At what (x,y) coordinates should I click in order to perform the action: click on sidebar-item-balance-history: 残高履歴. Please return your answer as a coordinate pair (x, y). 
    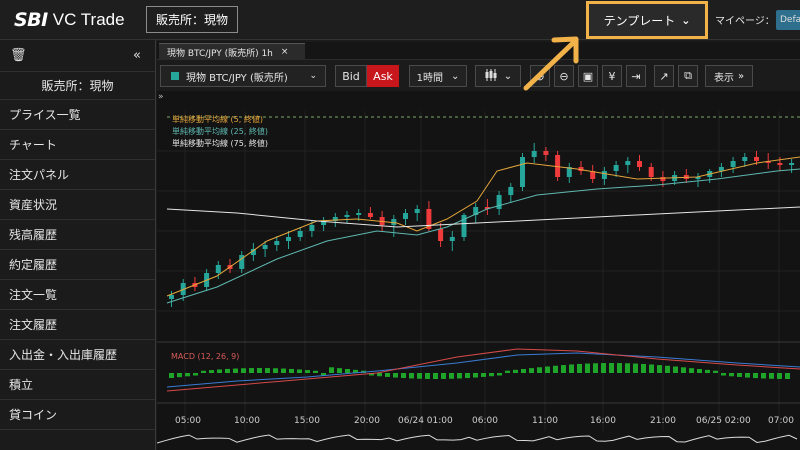
    Looking at the image, I should click on (77, 235).